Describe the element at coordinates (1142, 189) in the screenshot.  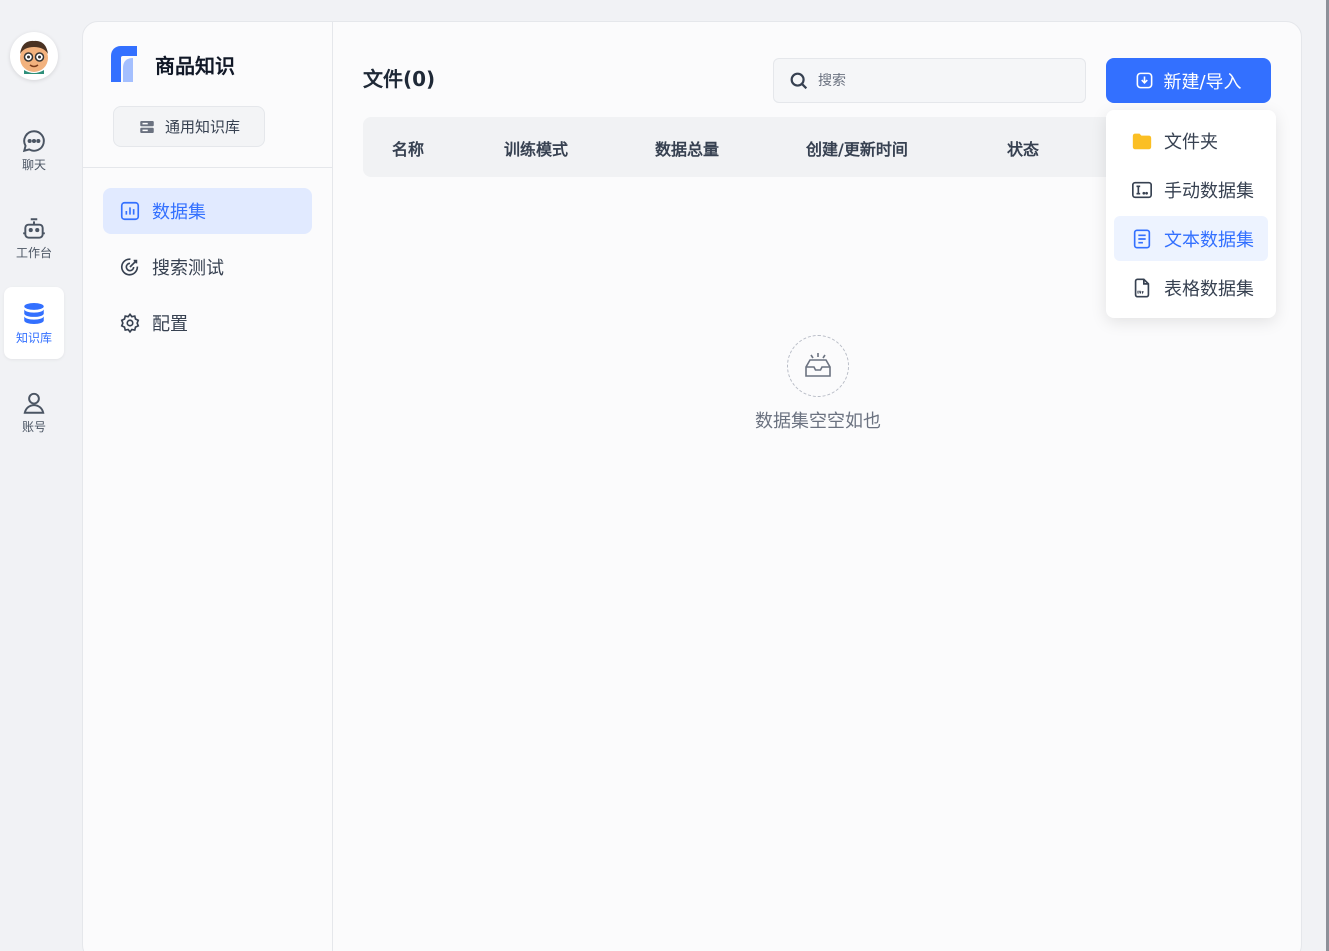
I see `manual-input-icon` at that location.